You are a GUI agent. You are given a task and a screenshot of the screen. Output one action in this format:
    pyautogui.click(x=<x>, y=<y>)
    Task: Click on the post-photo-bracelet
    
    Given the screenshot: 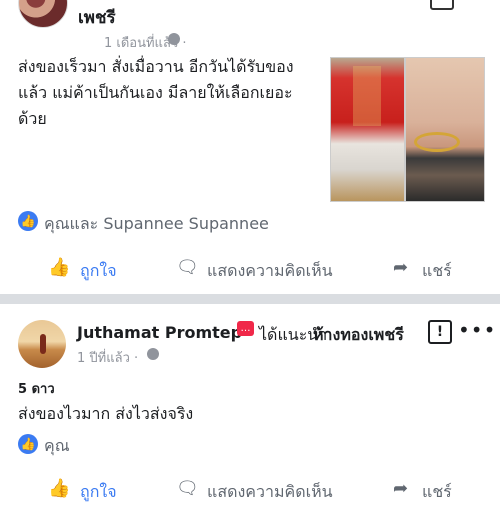 What is the action you would take?
    pyautogui.click(x=445, y=129)
    